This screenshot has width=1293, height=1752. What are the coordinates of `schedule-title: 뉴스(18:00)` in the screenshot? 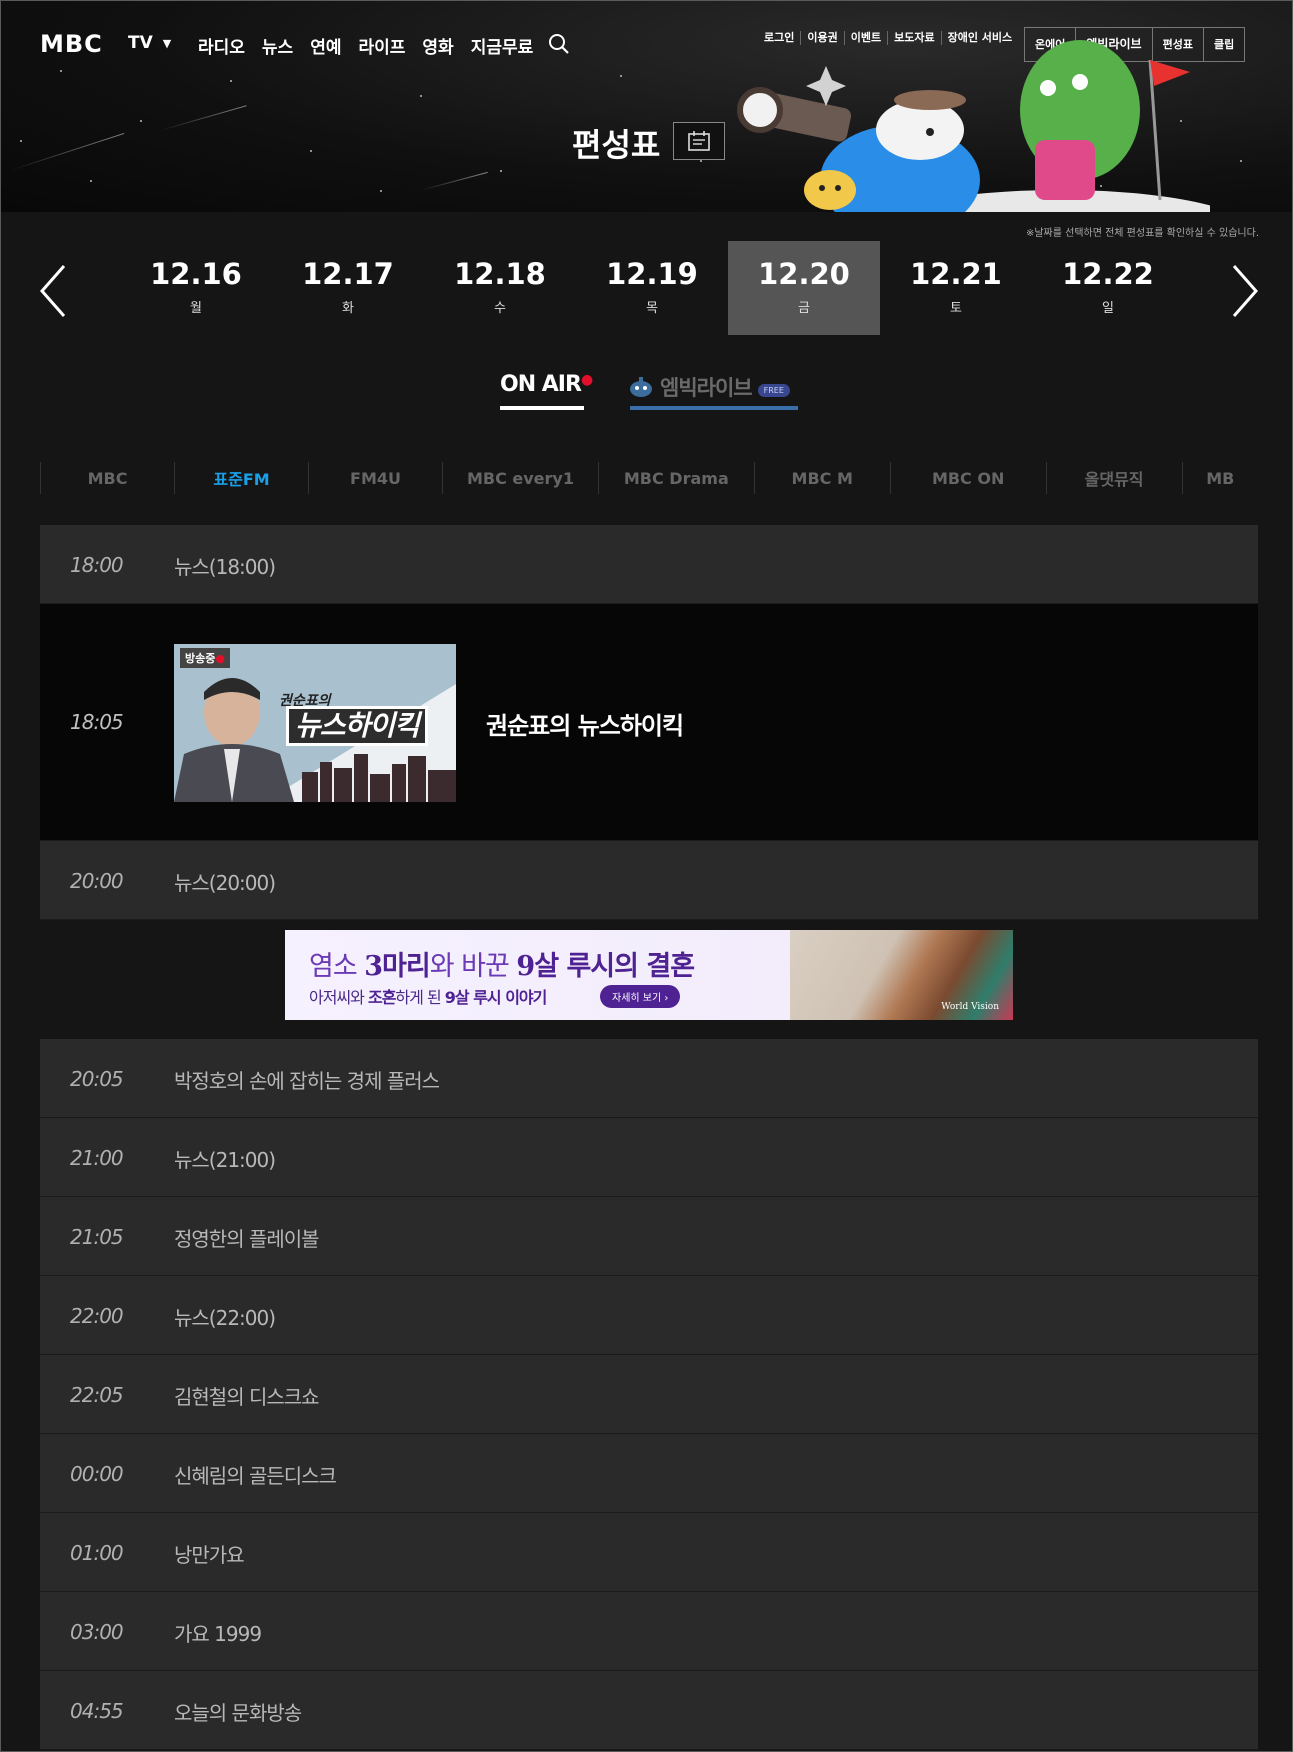 It's located at (225, 567).